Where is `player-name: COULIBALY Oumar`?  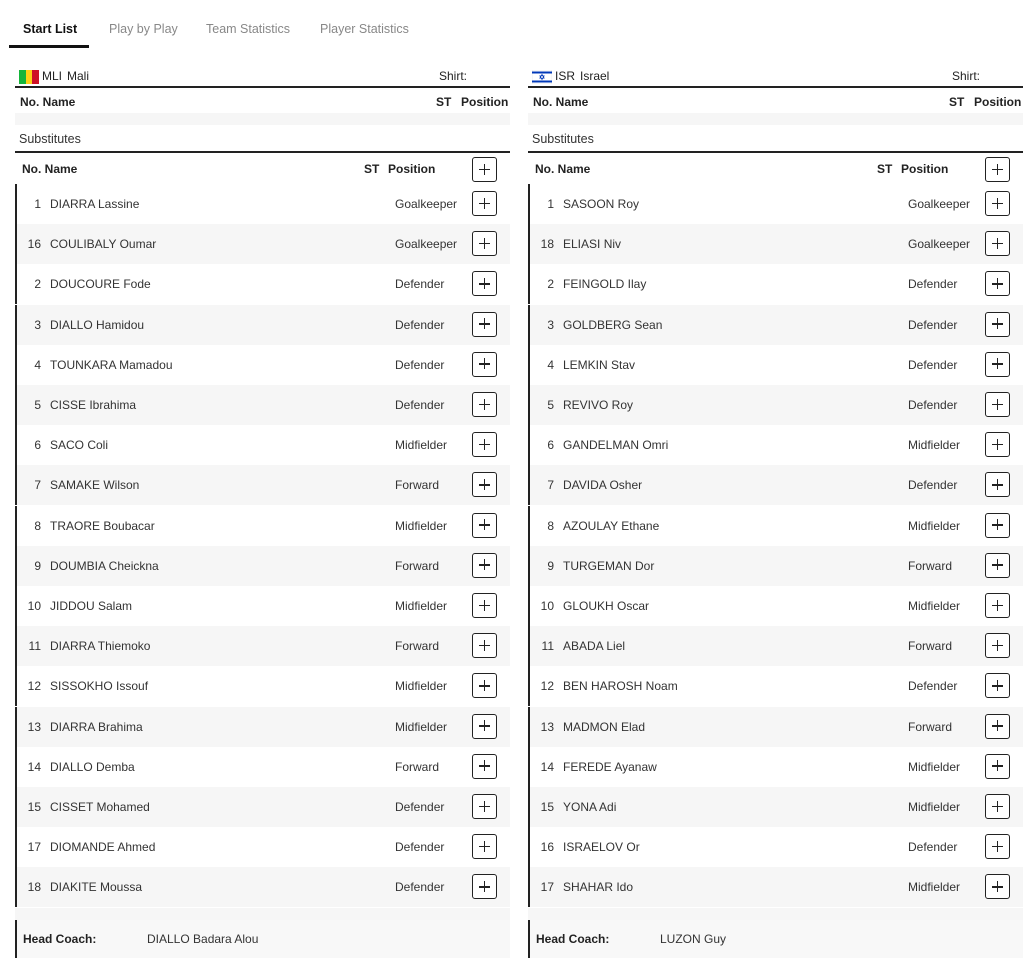
player-name: COULIBALY Oumar is located at coordinates (103, 244).